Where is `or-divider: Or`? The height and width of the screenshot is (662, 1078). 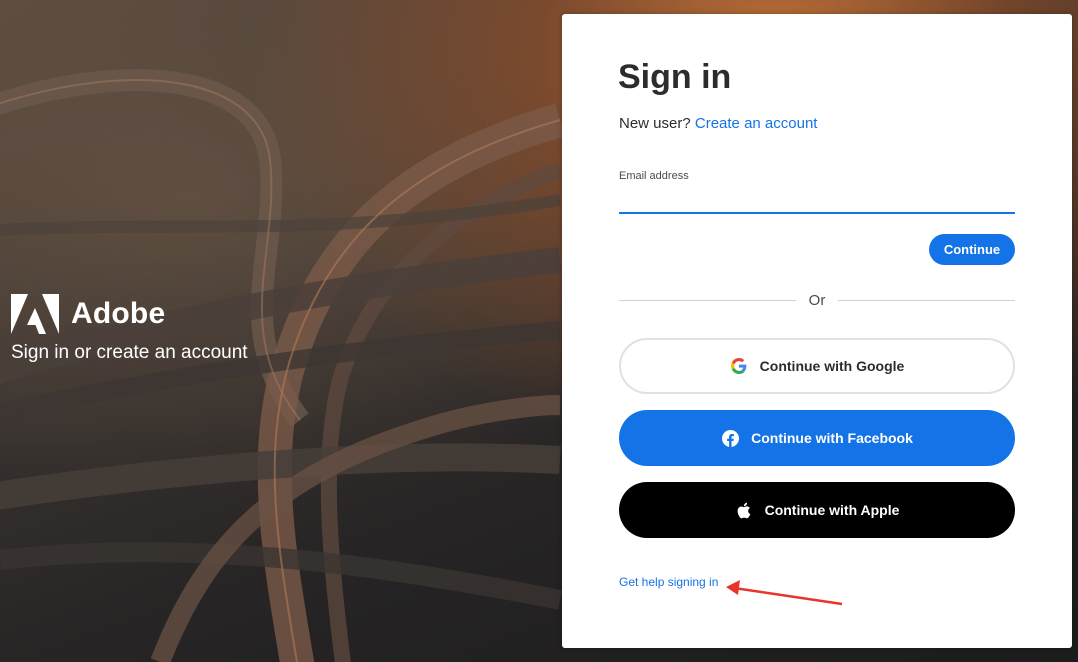 or-divider: Or is located at coordinates (817, 301).